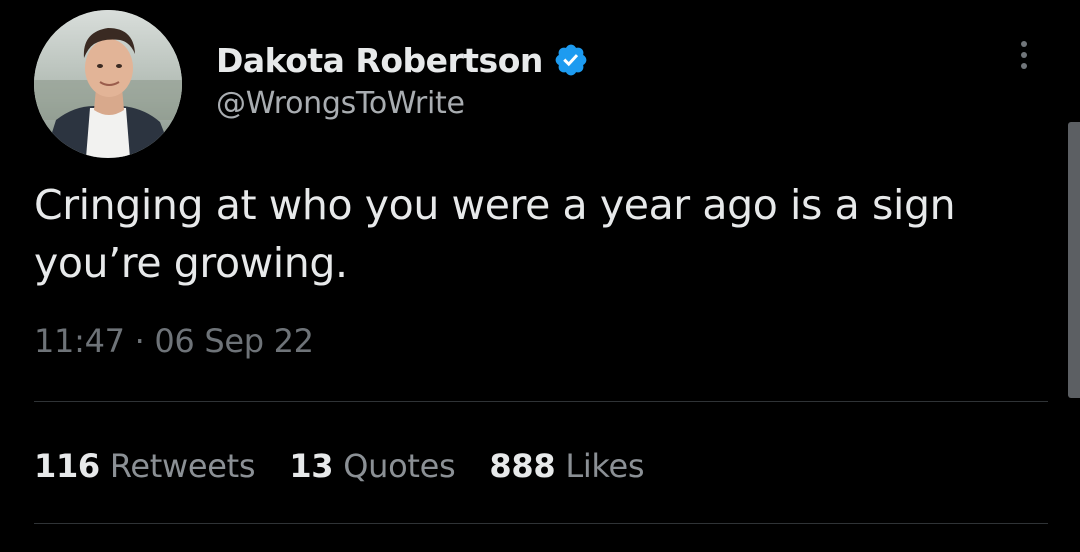 Image resolution: width=1080 pixels, height=552 pixels. I want to click on author-handle: @WrongsToWrite, so click(340, 103).